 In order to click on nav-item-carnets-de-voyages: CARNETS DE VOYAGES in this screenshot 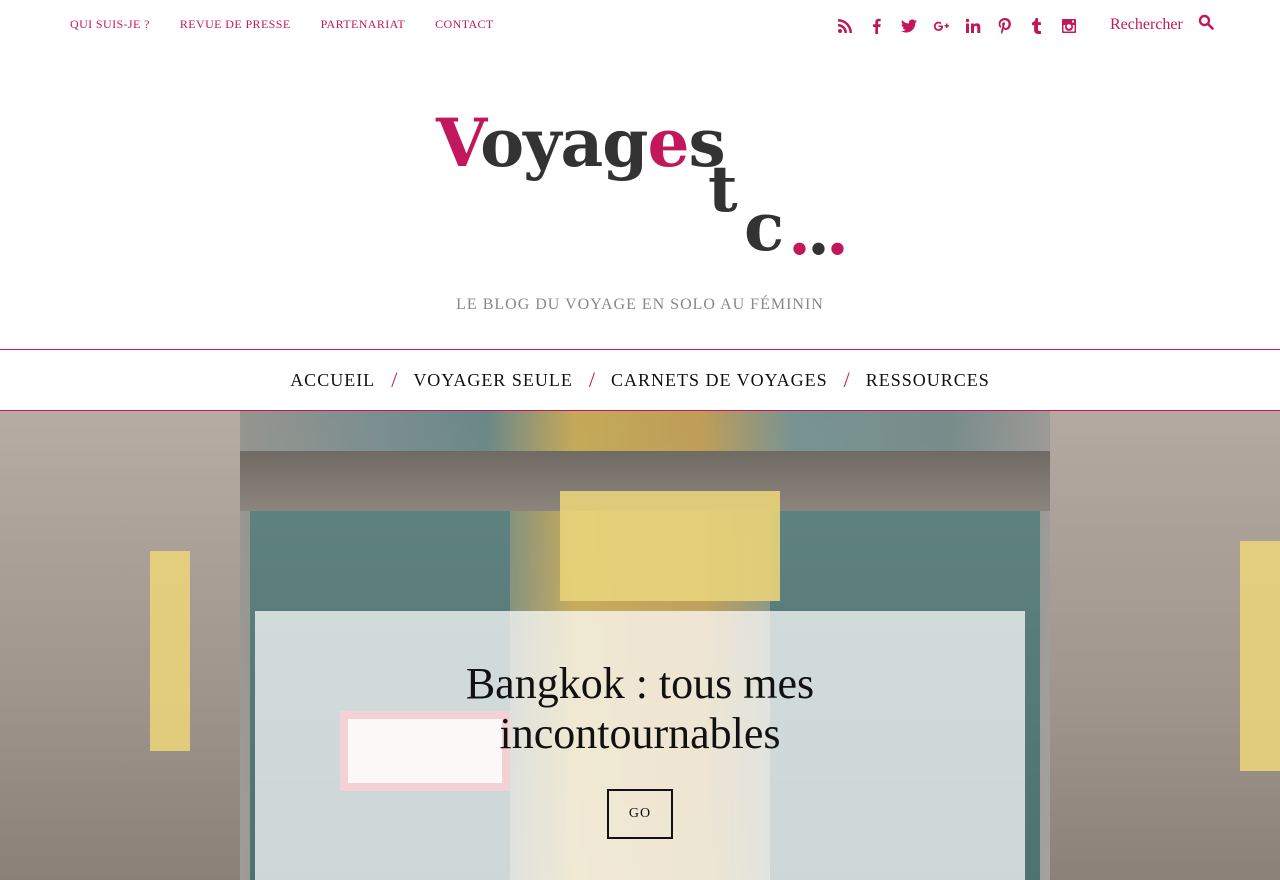, I will do `click(719, 380)`.